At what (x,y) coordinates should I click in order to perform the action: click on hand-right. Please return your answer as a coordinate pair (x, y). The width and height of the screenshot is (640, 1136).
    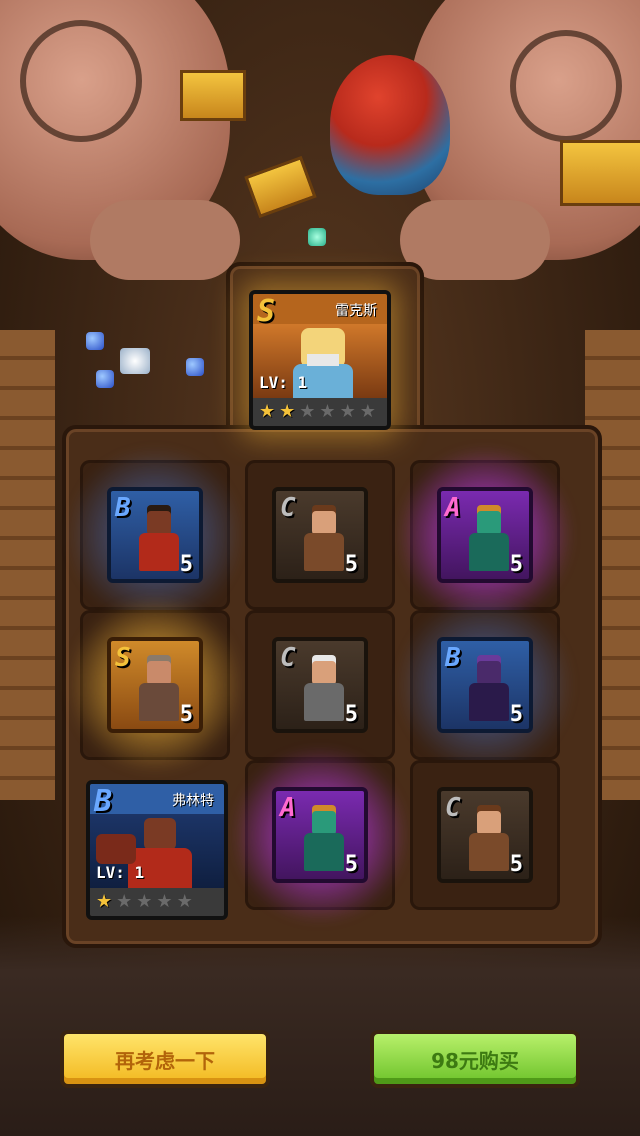
    Looking at the image, I should click on (475, 240).